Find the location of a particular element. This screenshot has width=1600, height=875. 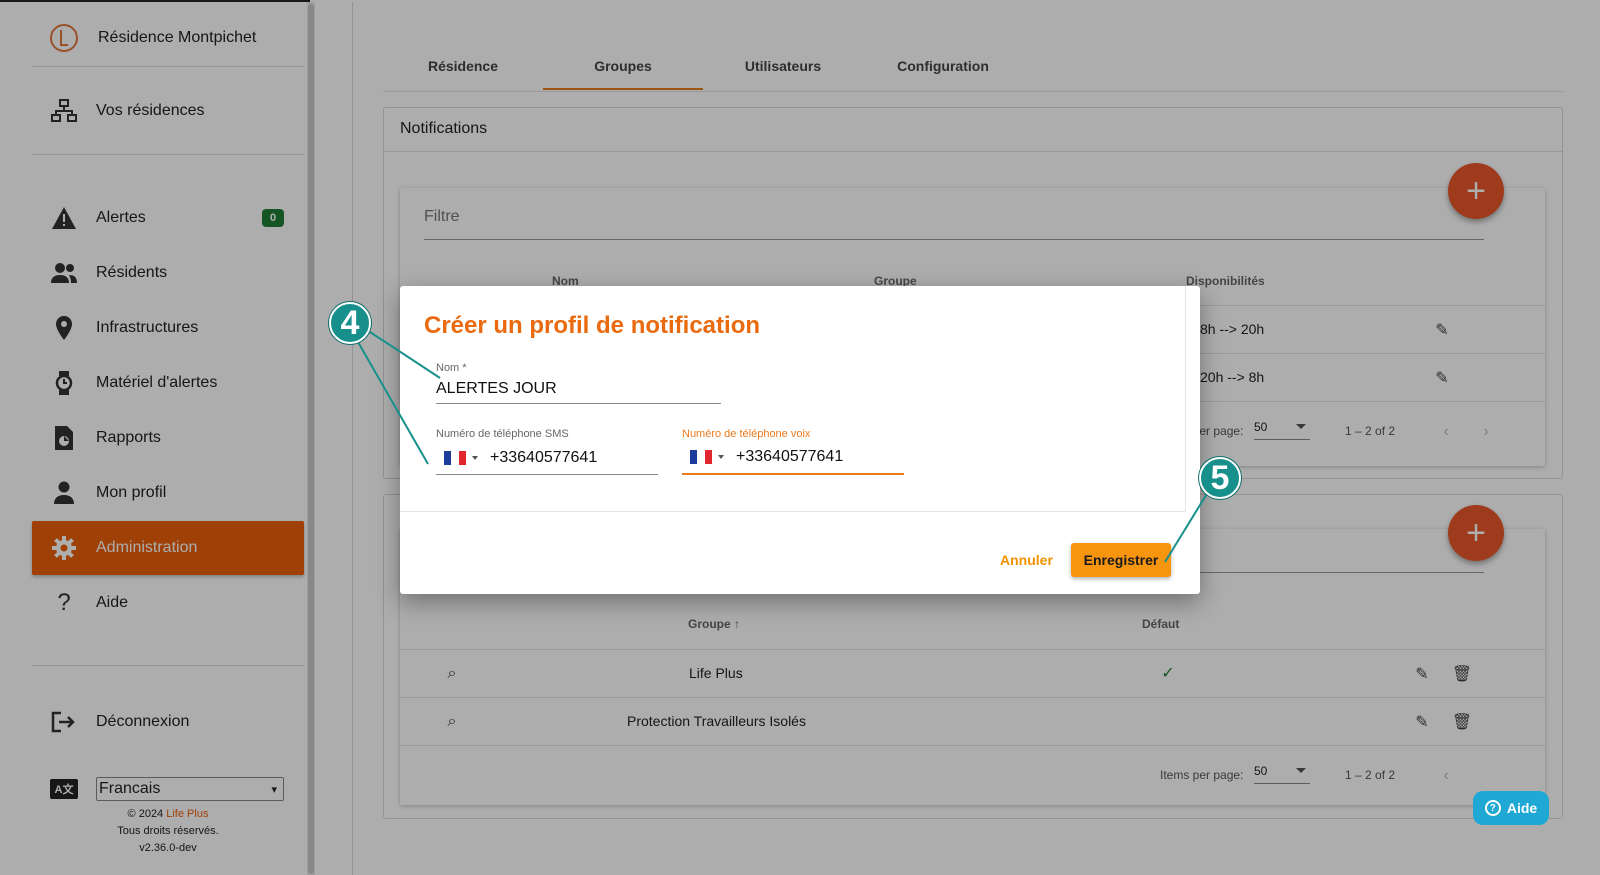

step-4-callout: 4 is located at coordinates (350, 323).